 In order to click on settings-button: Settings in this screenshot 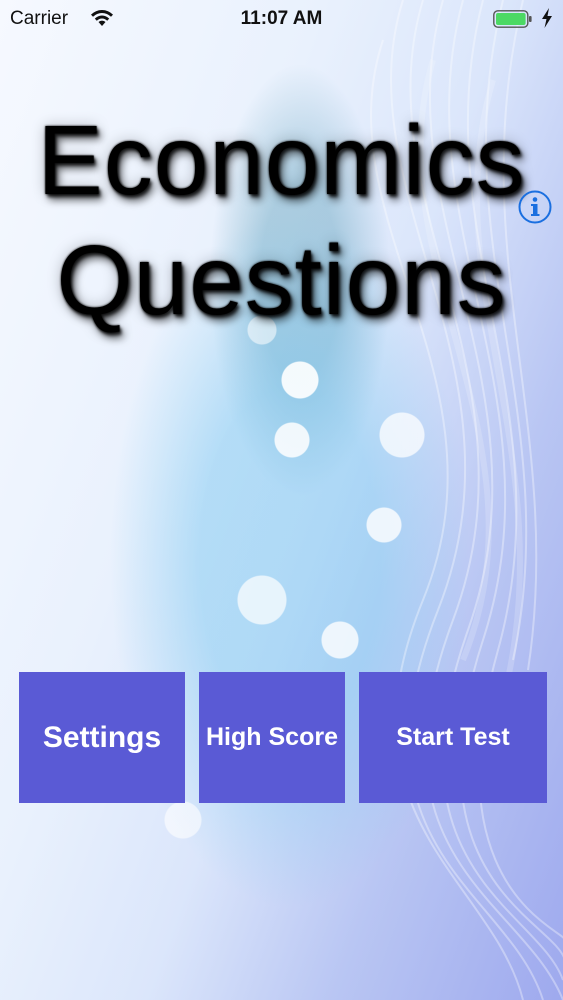, I will do `click(102, 737)`.